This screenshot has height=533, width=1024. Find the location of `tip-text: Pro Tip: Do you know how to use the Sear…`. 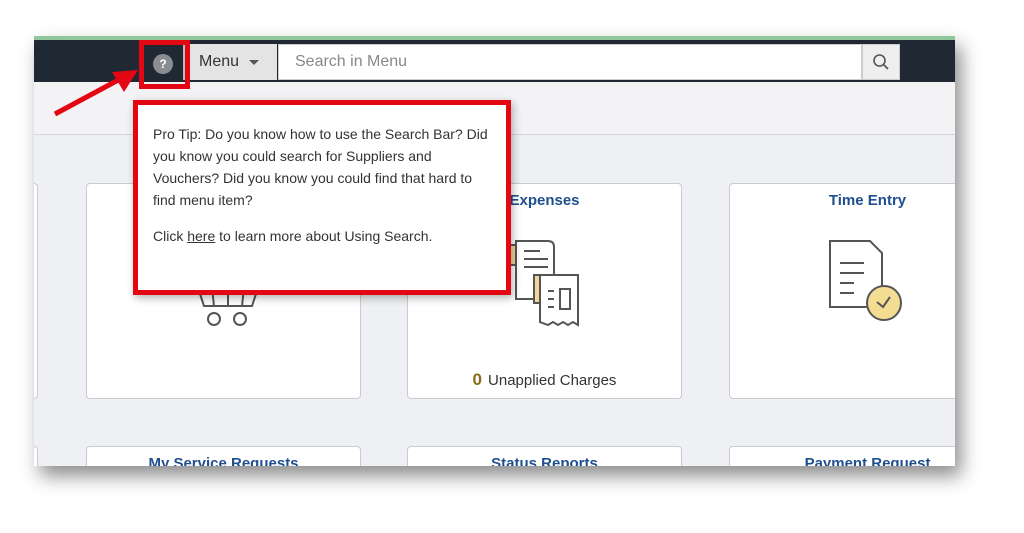

tip-text: Pro Tip: Do you know how to use the Sear… is located at coordinates (320, 167).